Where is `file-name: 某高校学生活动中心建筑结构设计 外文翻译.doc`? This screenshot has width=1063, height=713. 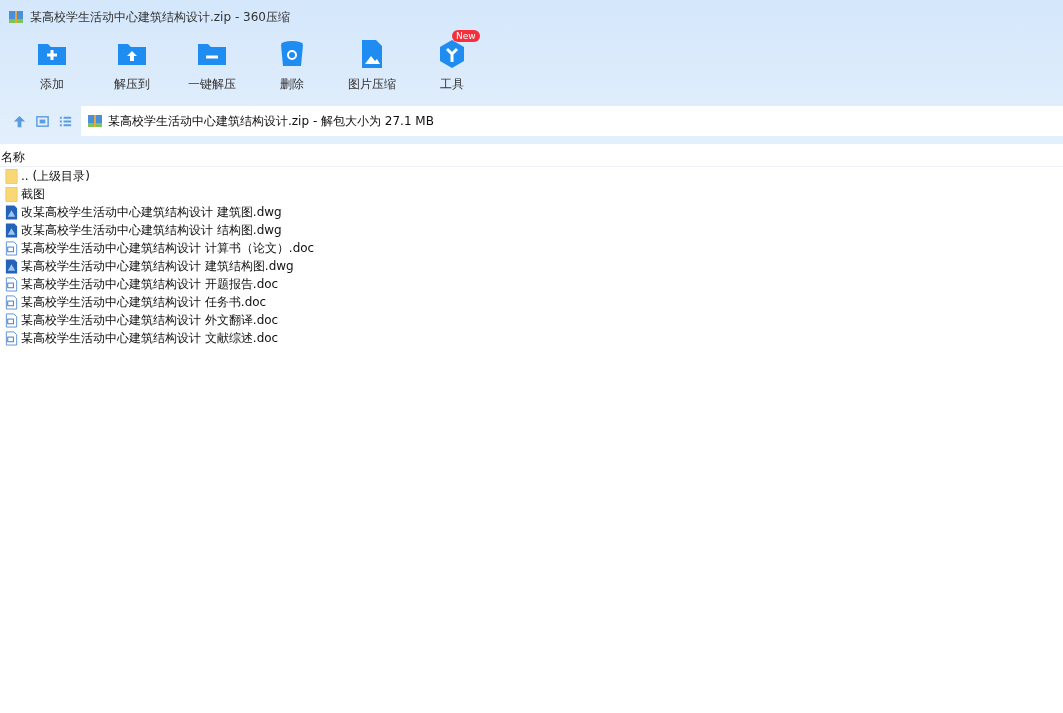 file-name: 某高校学生活动中心建筑结构设计 外文翻译.doc is located at coordinates (150, 320).